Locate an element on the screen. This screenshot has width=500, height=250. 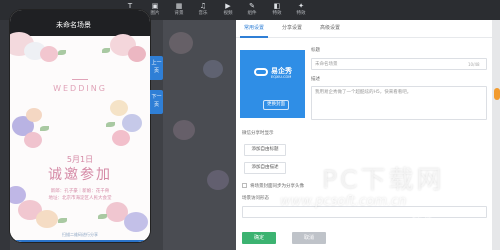
tab-common-settings: 常用设置 is located at coordinates (254, 27).